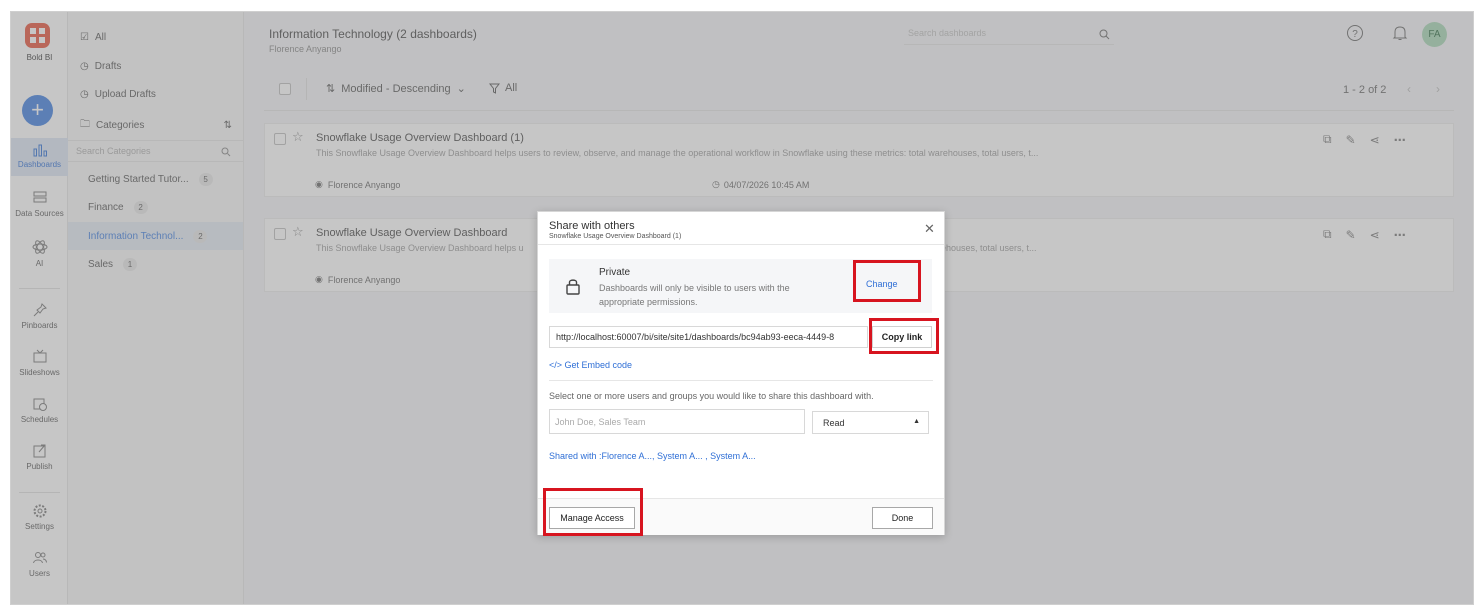 The image size is (1484, 616). I want to click on done-button: Done, so click(902, 518).